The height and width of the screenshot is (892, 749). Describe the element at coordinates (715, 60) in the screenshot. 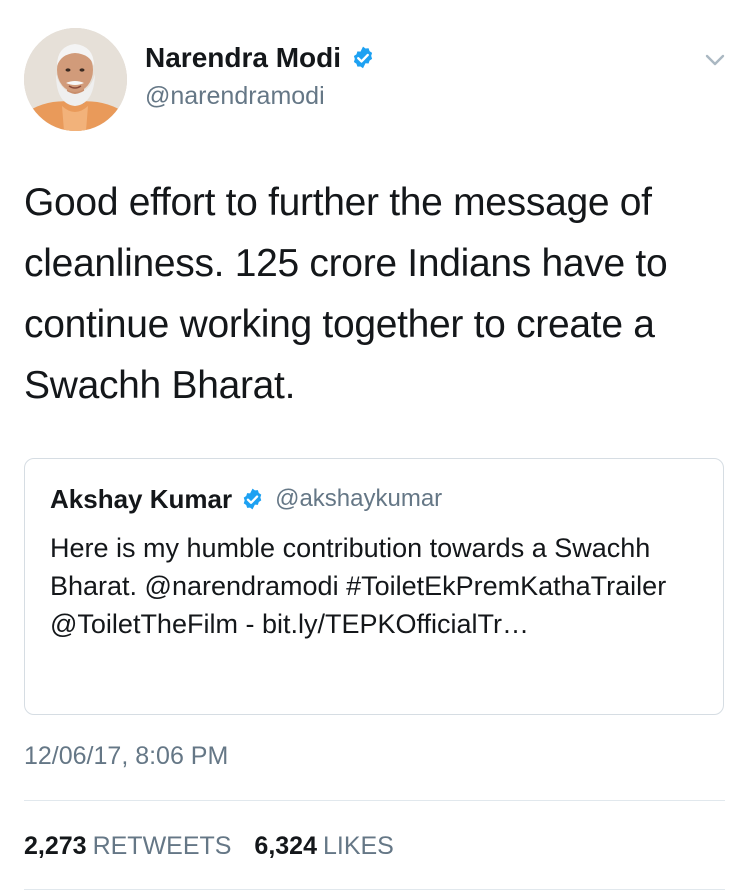

I see `chevron-down-icon` at that location.